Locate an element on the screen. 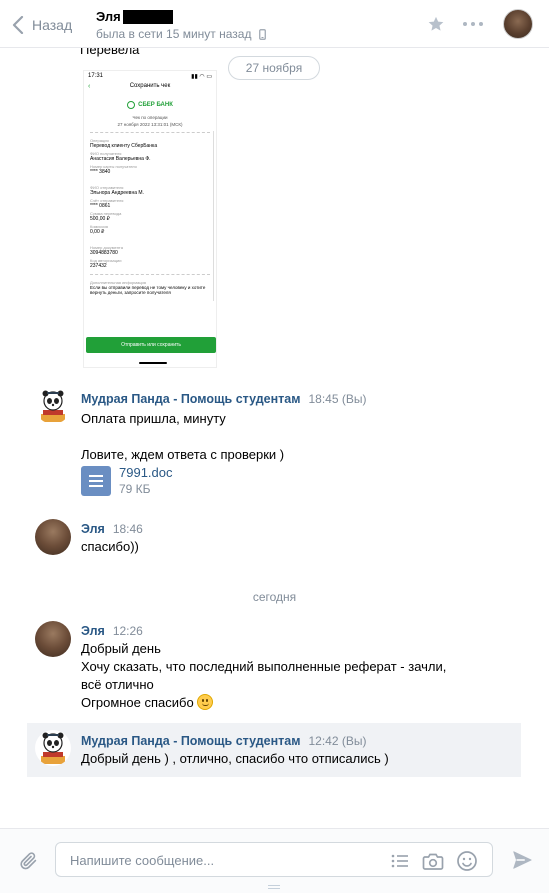 The image size is (549, 893). back-button: Назад is located at coordinates (42, 25).